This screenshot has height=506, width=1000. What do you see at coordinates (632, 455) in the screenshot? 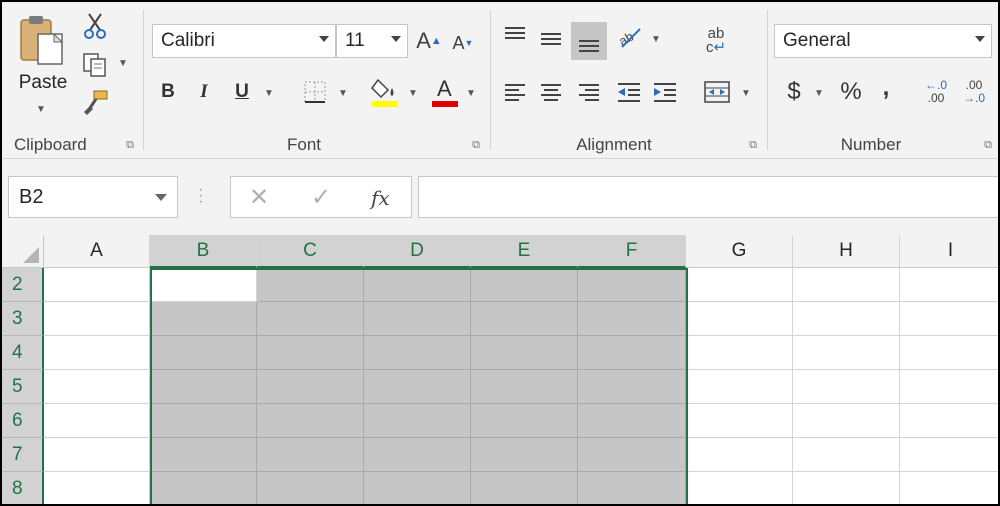
I see `cell-f7` at bounding box center [632, 455].